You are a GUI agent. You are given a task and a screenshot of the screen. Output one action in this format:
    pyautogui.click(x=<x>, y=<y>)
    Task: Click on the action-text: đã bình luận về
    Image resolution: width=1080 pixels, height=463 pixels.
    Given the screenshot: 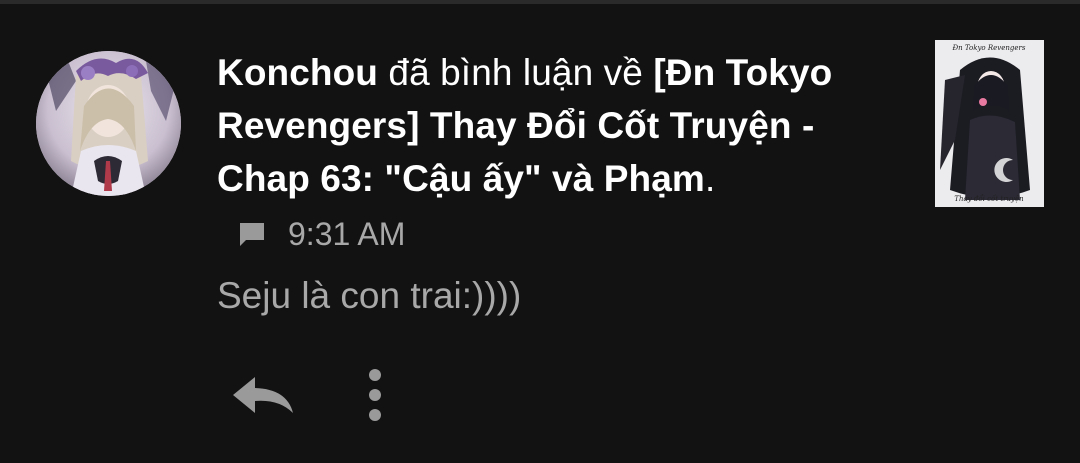 What is the action you would take?
    pyautogui.click(x=516, y=72)
    